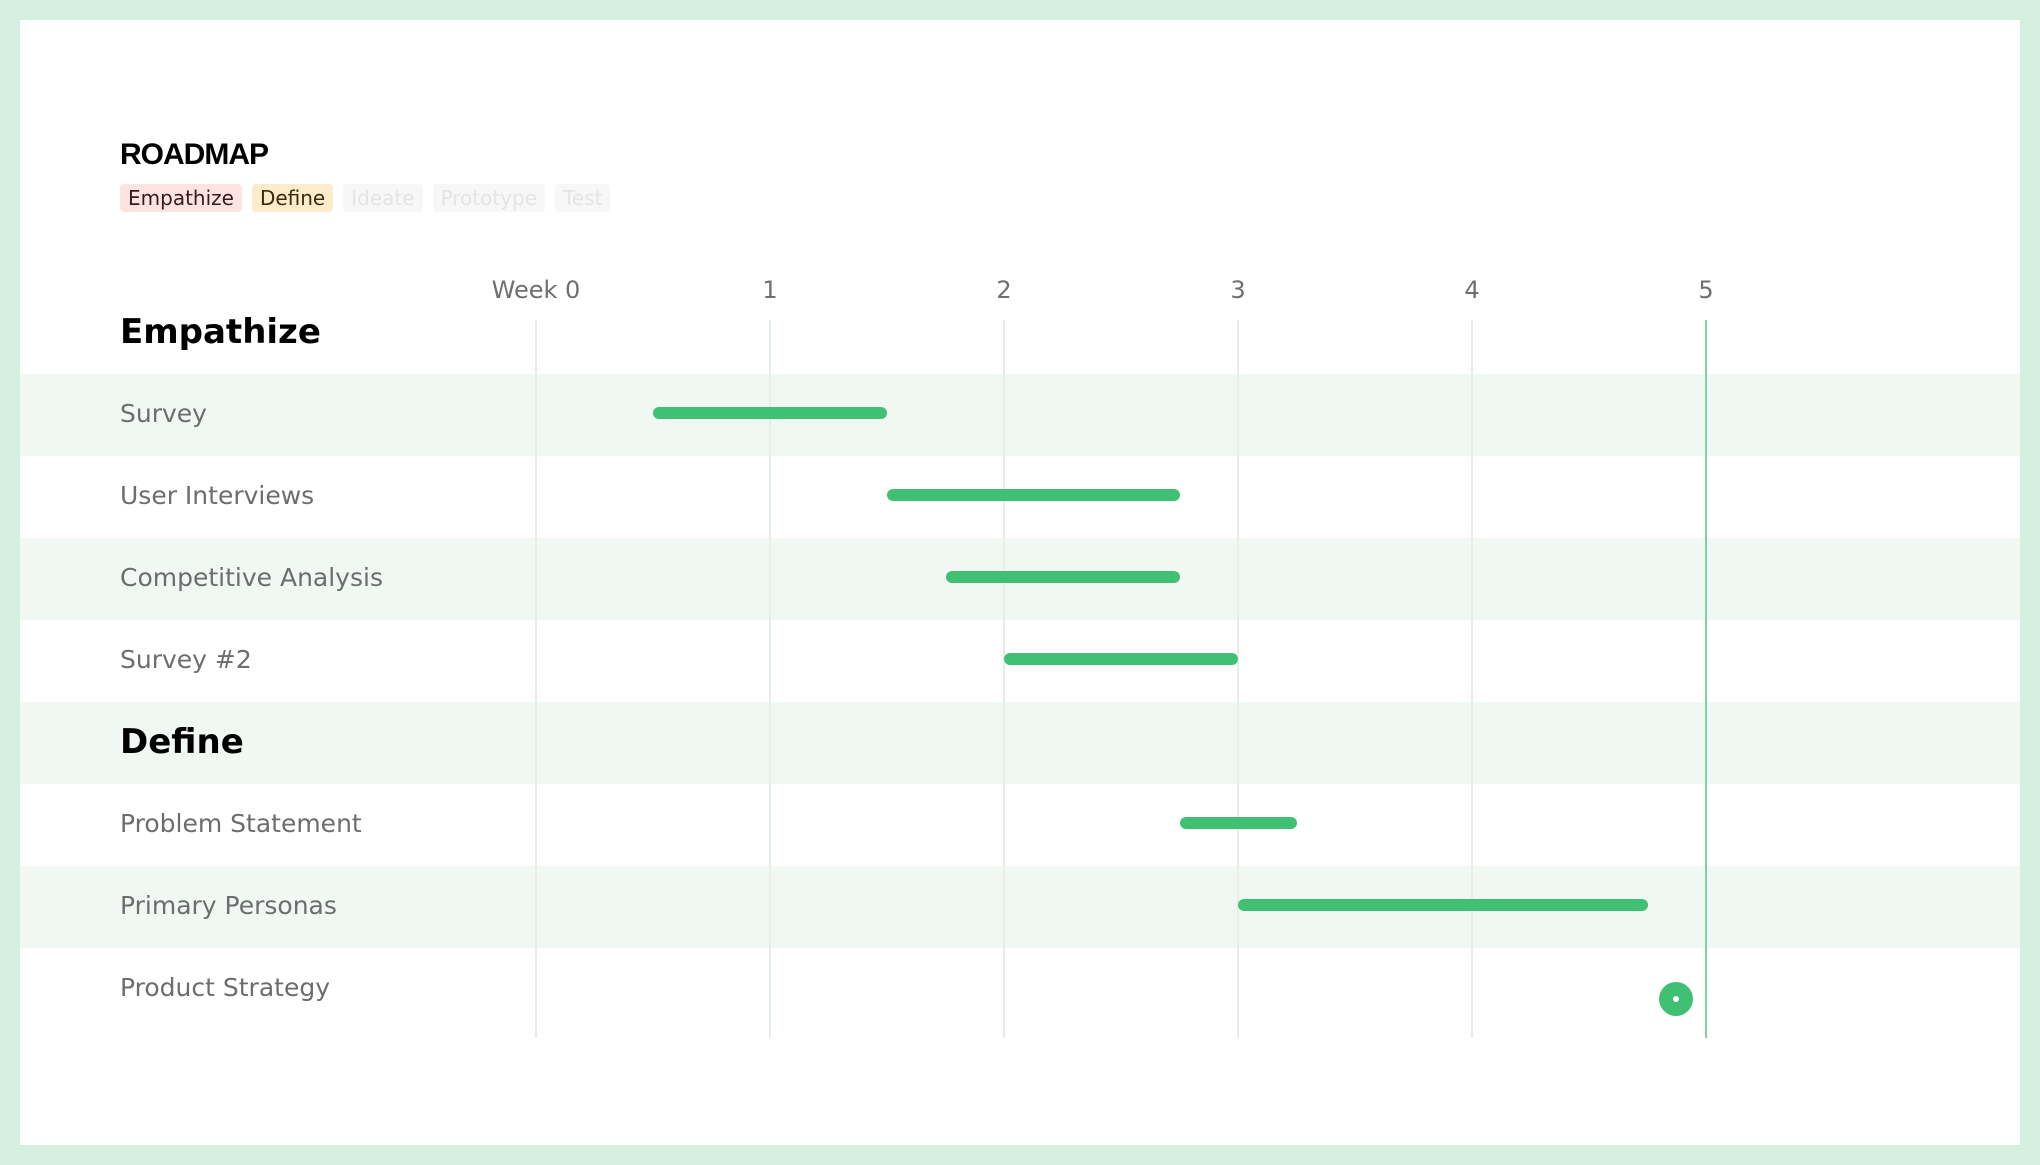  Describe the element at coordinates (536, 290) in the screenshot. I see `week-axis-label: Week 0` at that location.